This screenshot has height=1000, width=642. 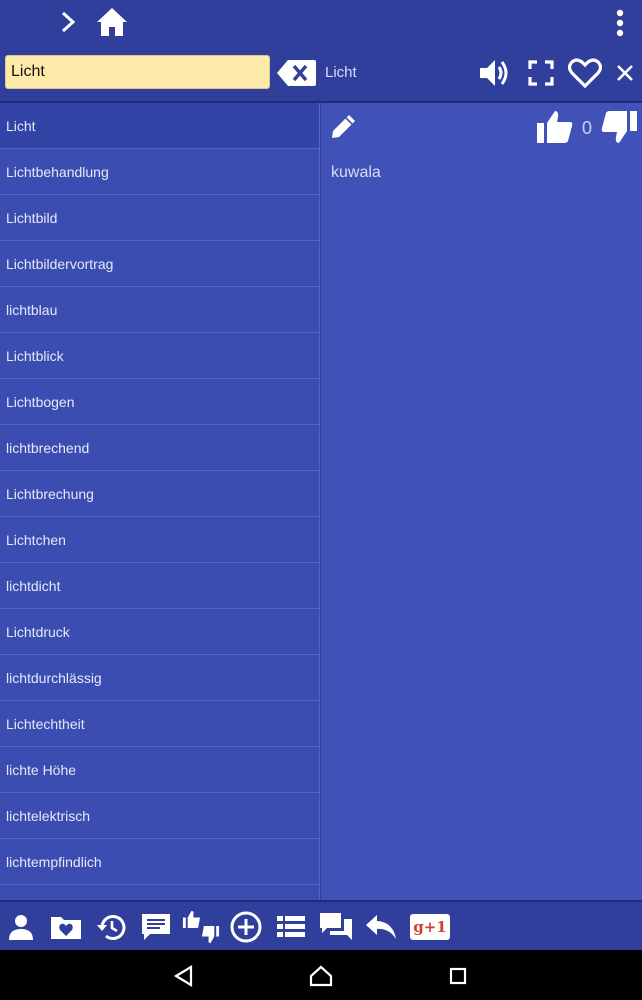 I want to click on more-vert-icon, so click(x=620, y=23).